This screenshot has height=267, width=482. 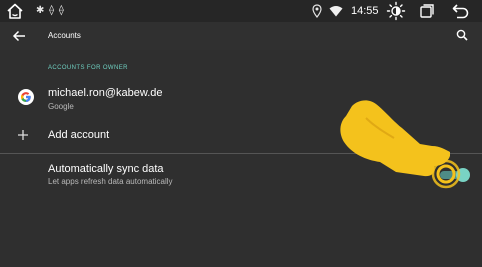 I want to click on account-row-google: michael.ron@kabew.de Google, so click(x=241, y=98).